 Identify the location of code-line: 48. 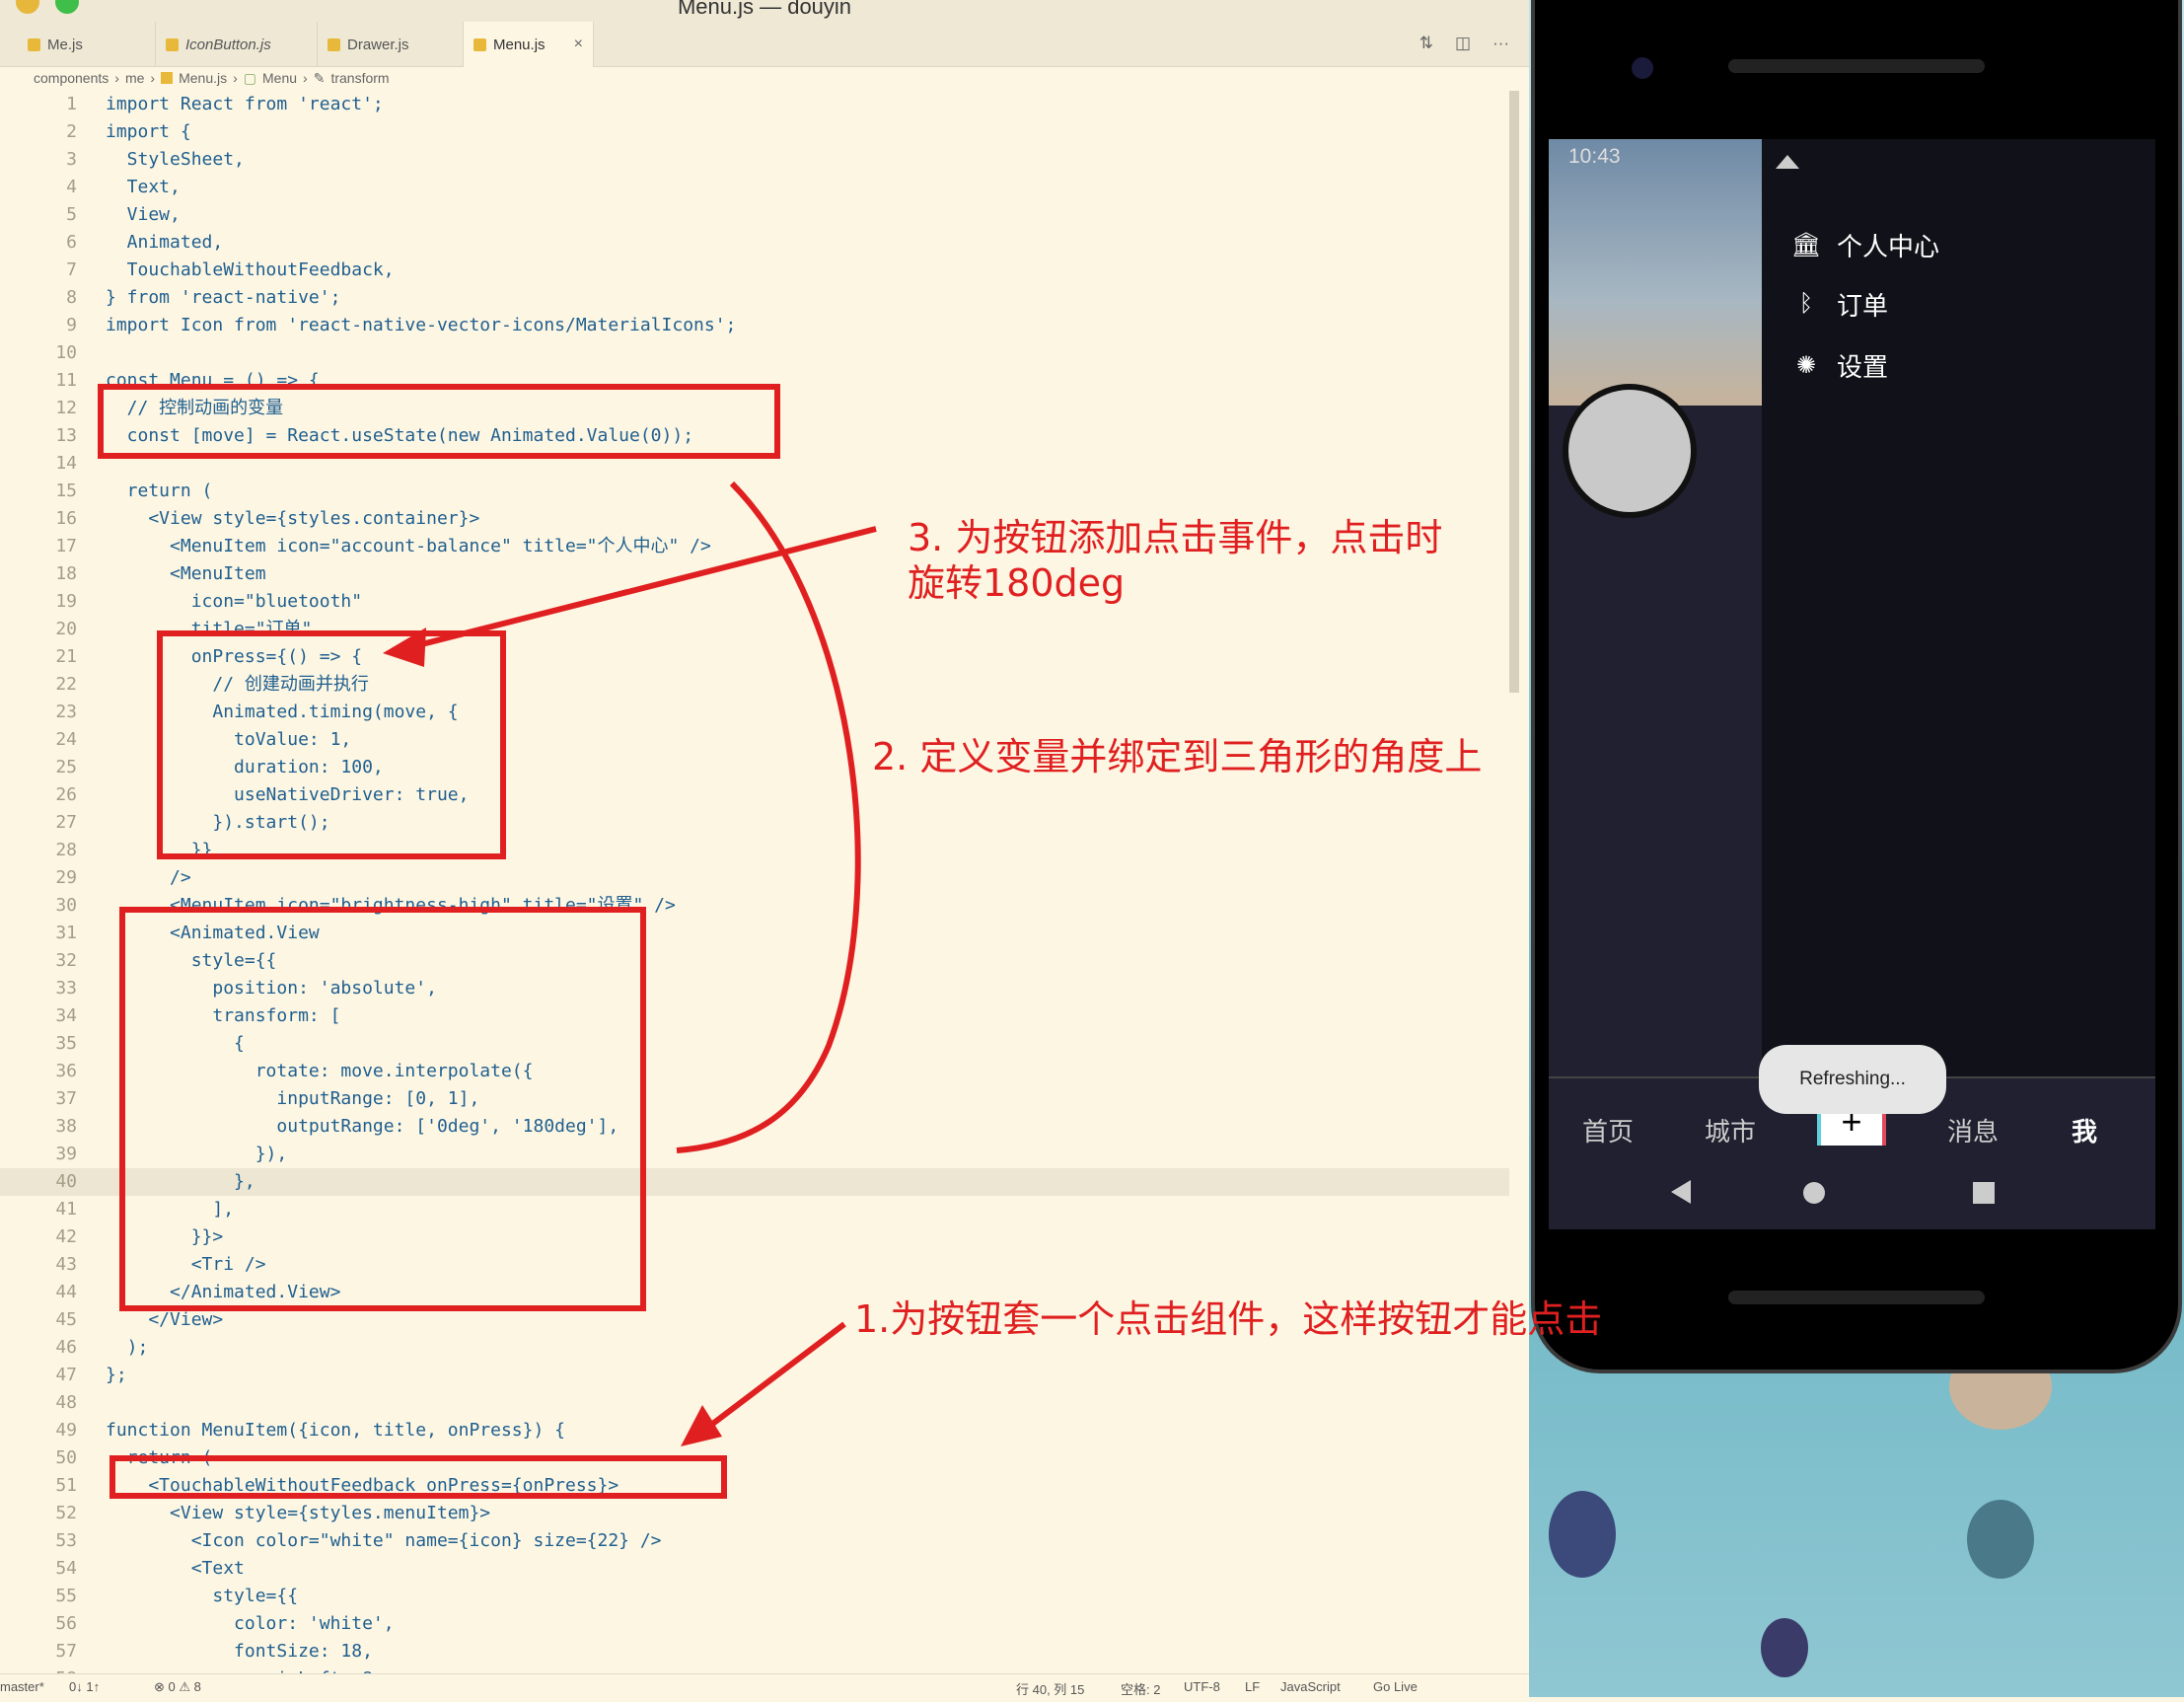
(754, 1403).